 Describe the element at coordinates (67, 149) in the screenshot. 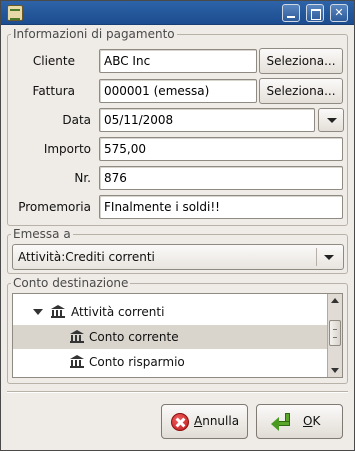

I see `amount-label: Importo` at that location.